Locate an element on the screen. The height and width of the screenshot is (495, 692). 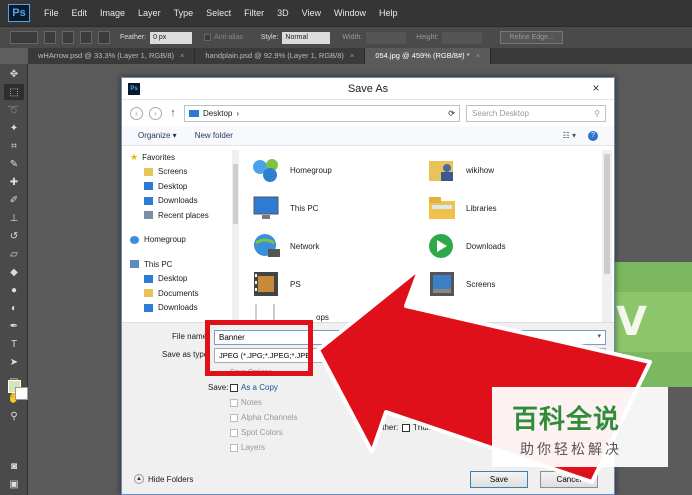
menu-3d: 3D is located at coordinates (283, 13).